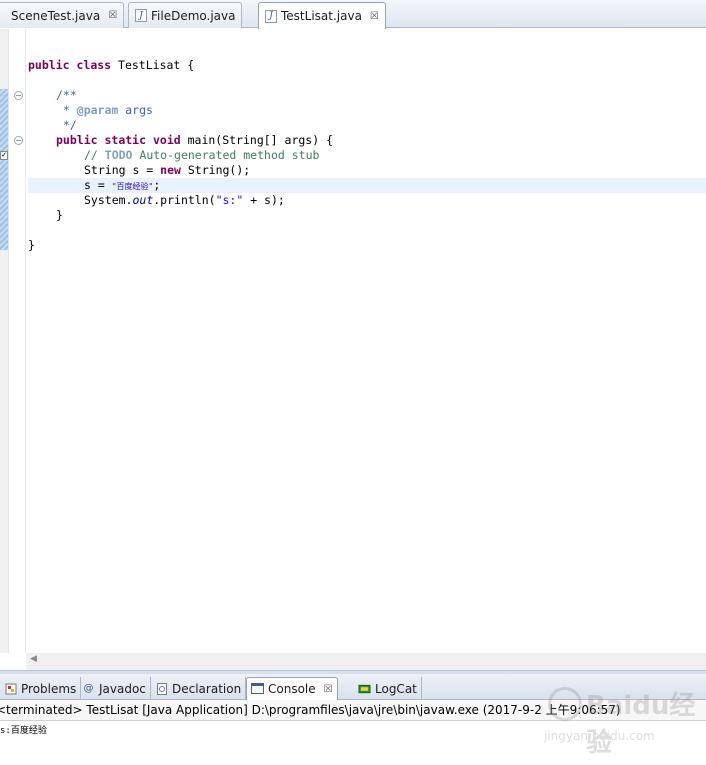 The image size is (706, 765). Describe the element at coordinates (122, 185) in the screenshot. I see `code-line: s = "百度经验";` at that location.